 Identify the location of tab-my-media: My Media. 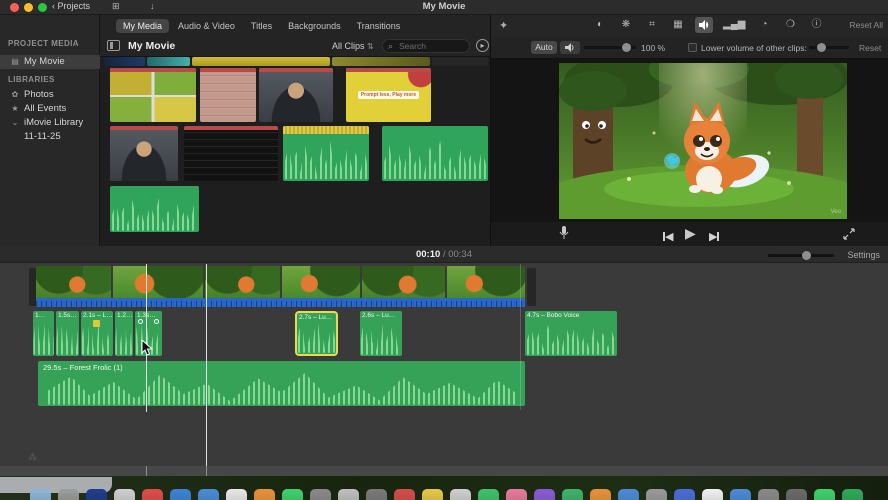
(143, 25).